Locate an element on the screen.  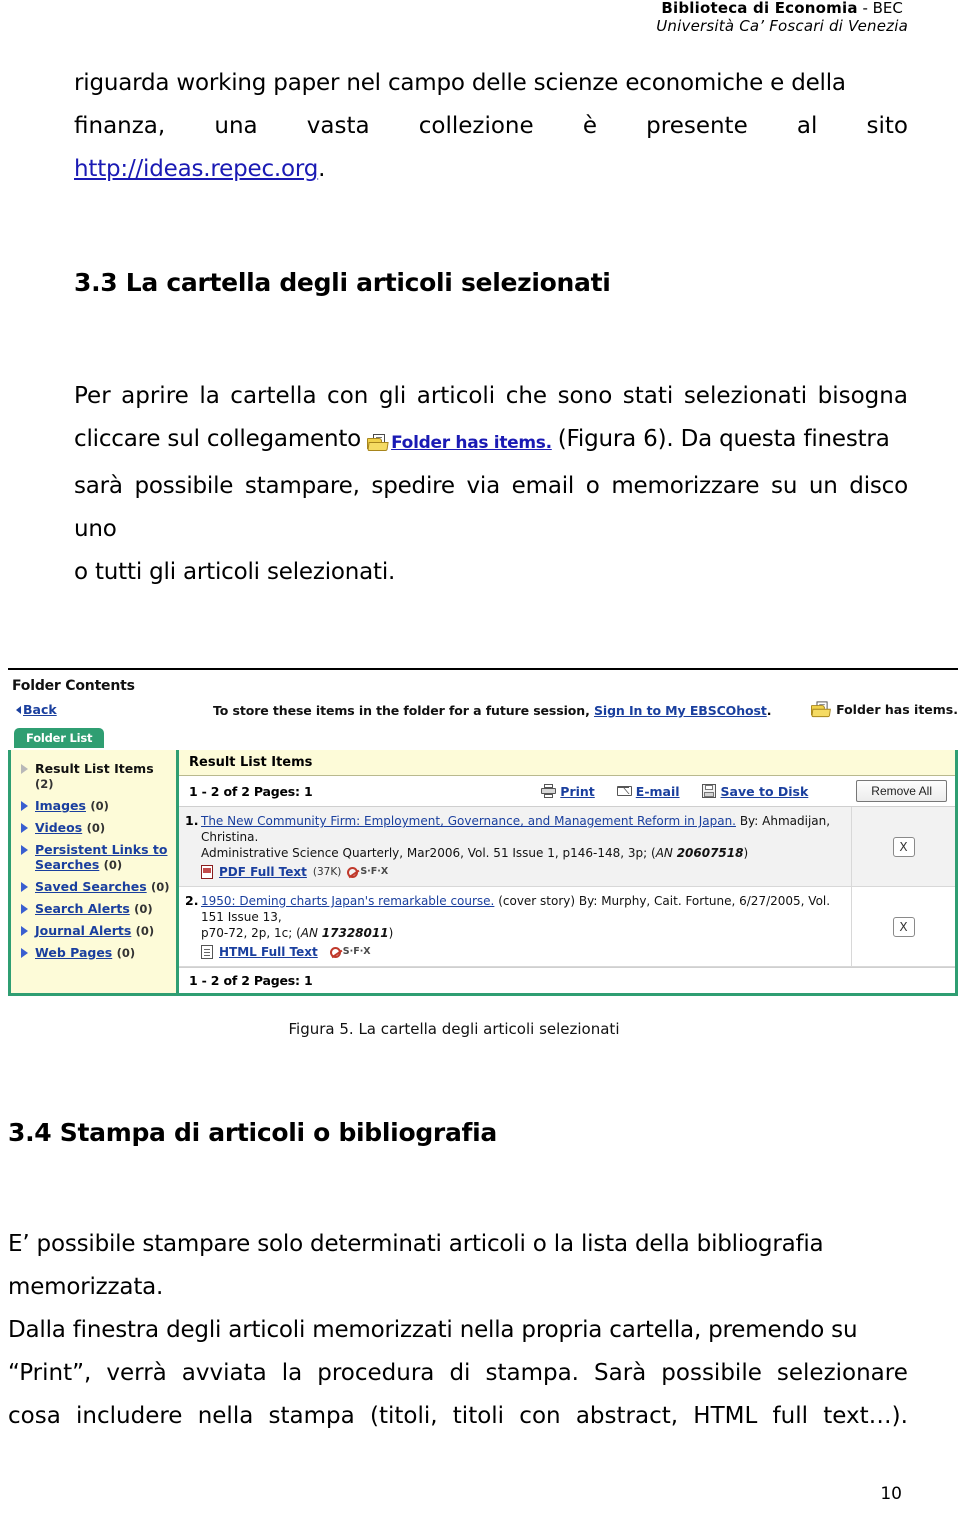
sidebar-item-saved-searches: Saved Searches (0) is located at coordinates (93, 887).